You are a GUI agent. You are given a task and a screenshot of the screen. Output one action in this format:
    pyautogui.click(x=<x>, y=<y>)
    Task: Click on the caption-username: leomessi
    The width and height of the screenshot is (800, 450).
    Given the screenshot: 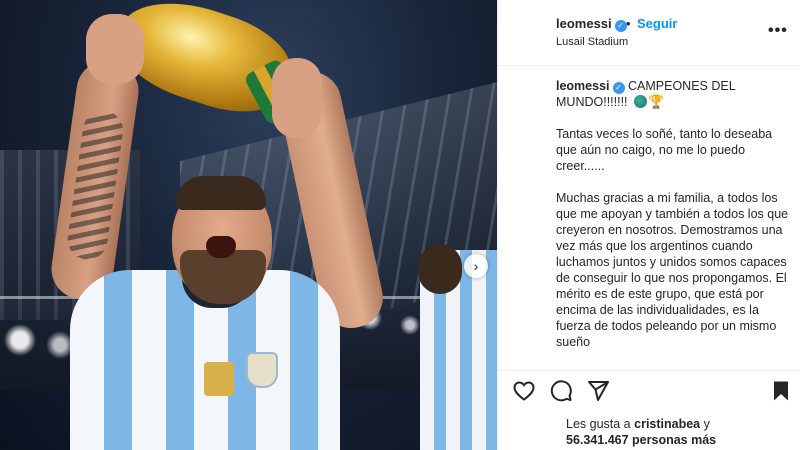 What is the action you would take?
    pyautogui.click(x=583, y=86)
    